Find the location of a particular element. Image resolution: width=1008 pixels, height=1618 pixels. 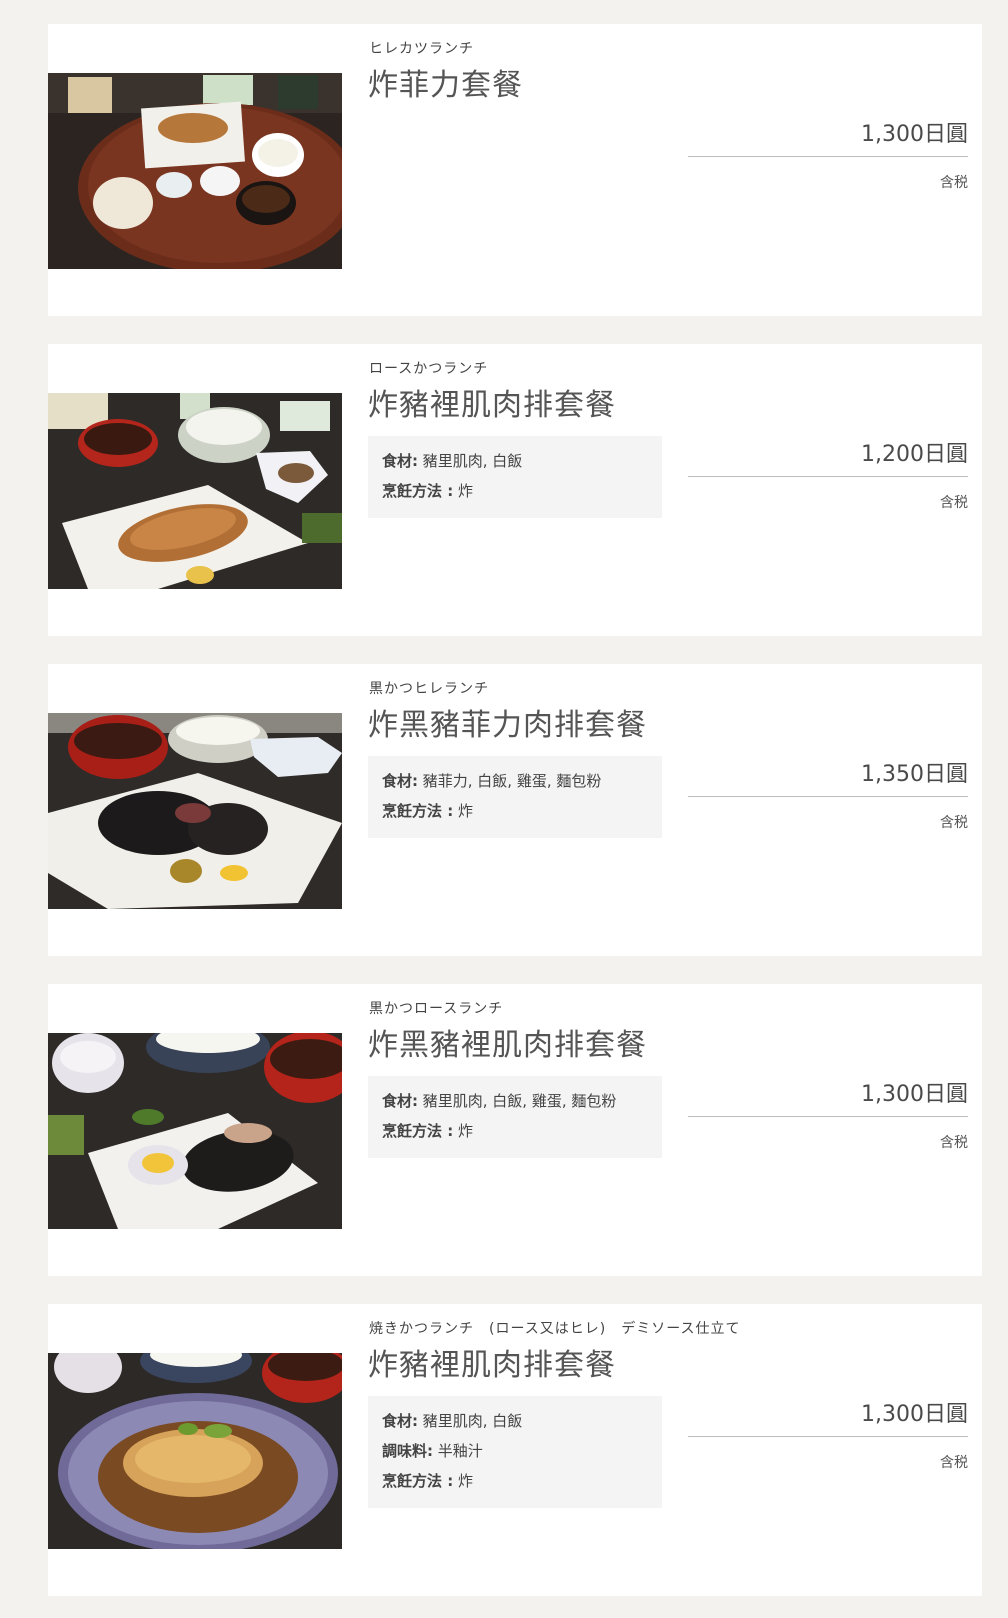

dish-title: 炸菲力套餐 is located at coordinates (445, 85).